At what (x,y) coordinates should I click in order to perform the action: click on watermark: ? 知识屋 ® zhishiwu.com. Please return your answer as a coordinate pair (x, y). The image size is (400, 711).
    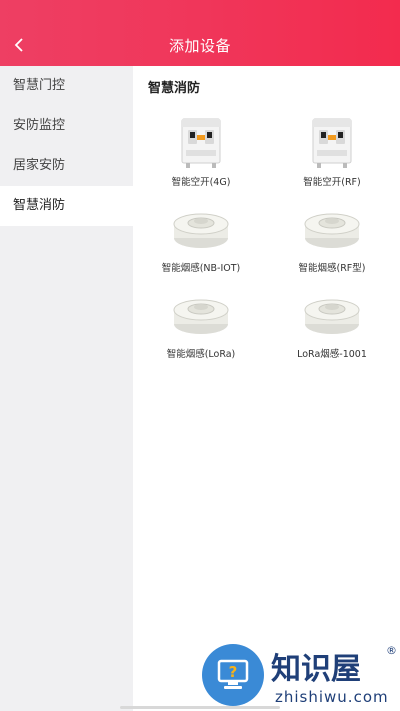
    Looking at the image, I should click on (299, 675).